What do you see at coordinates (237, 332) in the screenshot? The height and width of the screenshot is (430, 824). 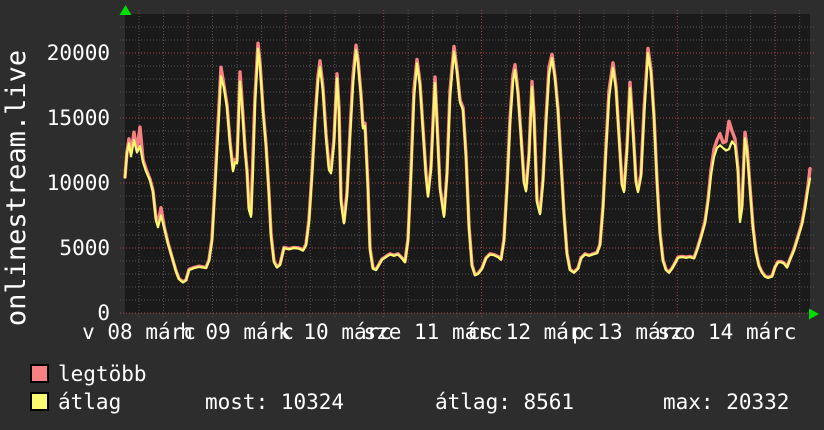 I see `x-tick-label: h 09 márc` at bounding box center [237, 332].